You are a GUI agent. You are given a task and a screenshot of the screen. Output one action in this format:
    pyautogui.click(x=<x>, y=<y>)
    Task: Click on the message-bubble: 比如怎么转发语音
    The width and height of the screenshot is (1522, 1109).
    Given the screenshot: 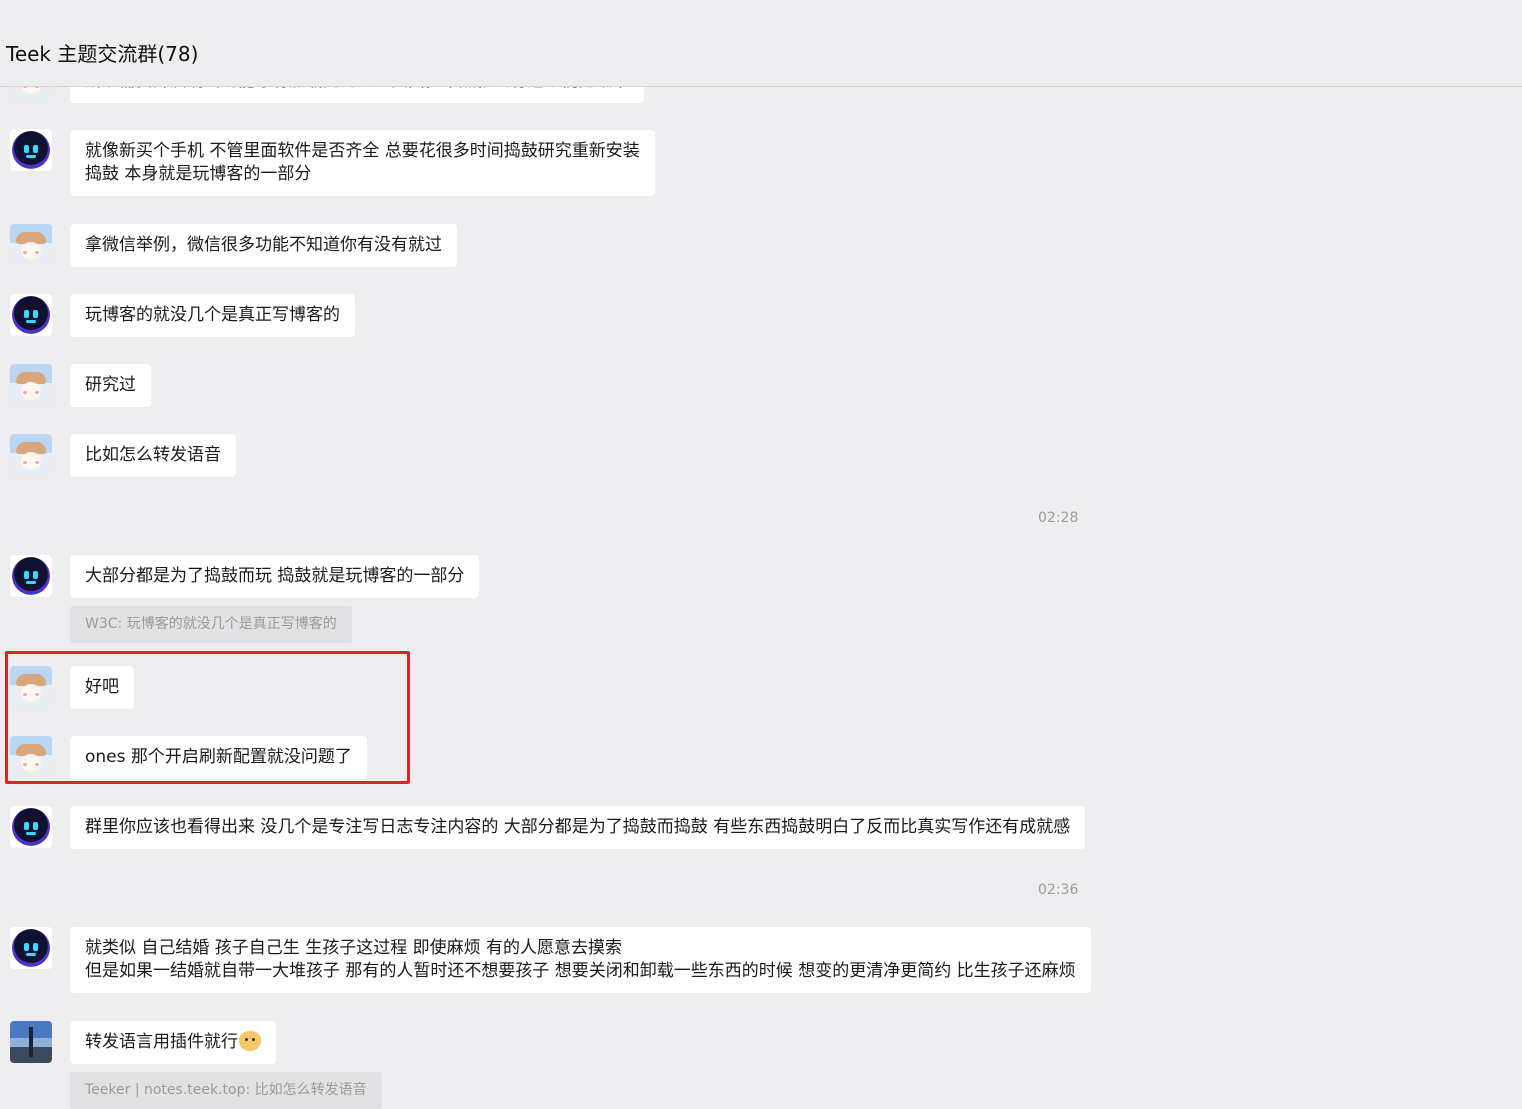 What is the action you would take?
    pyautogui.click(x=153, y=455)
    